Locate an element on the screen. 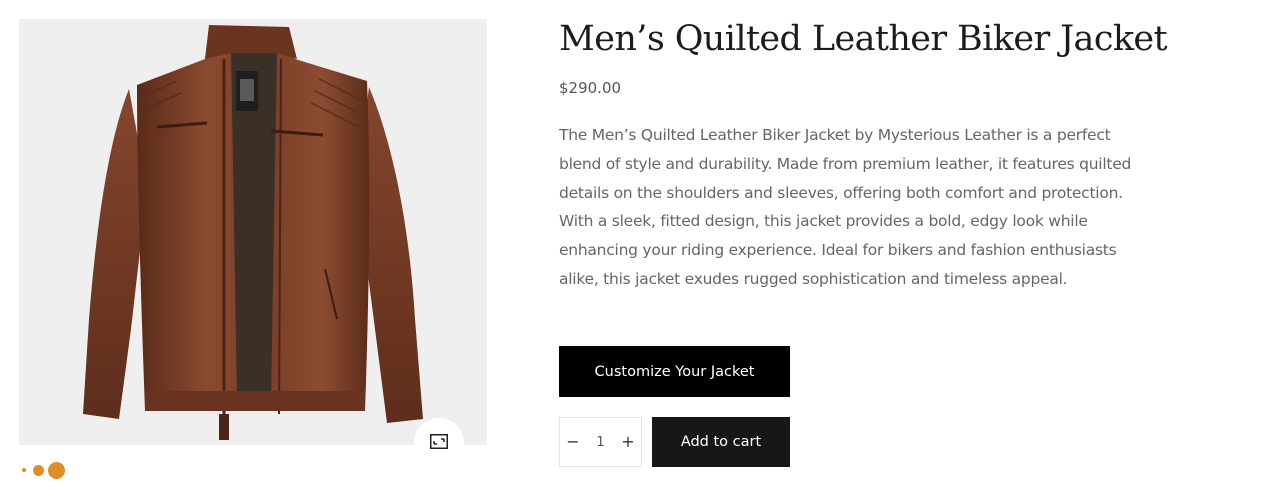 Image resolution: width=1270 pixels, height=484 pixels. product-price: $290.00 is located at coordinates (590, 88).